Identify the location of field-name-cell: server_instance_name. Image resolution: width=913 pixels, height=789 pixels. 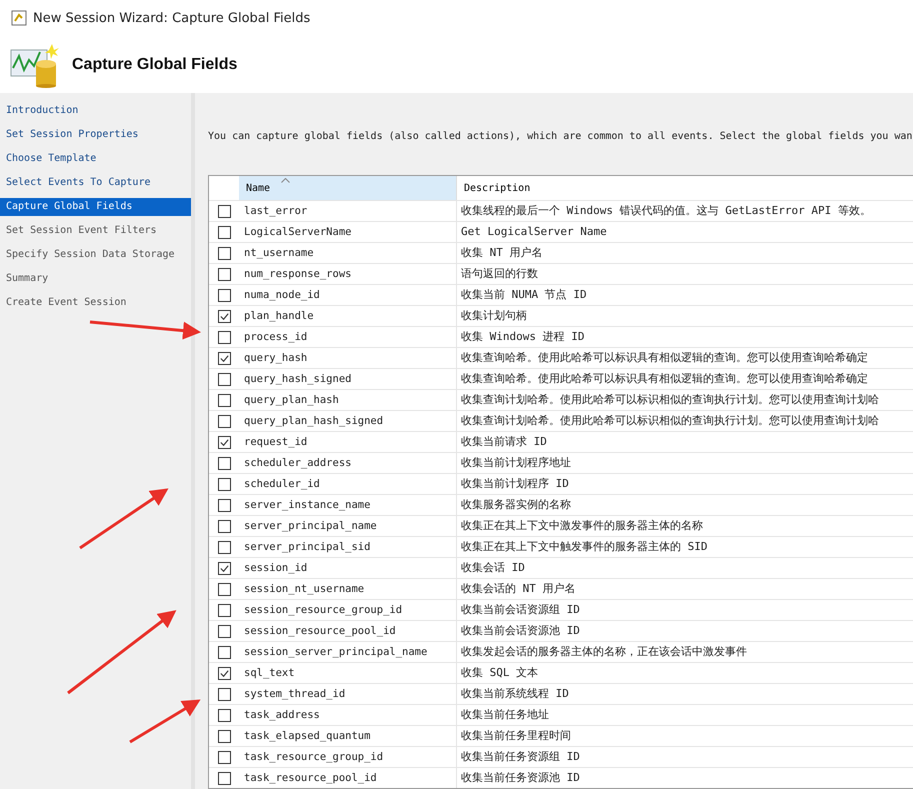
(348, 505).